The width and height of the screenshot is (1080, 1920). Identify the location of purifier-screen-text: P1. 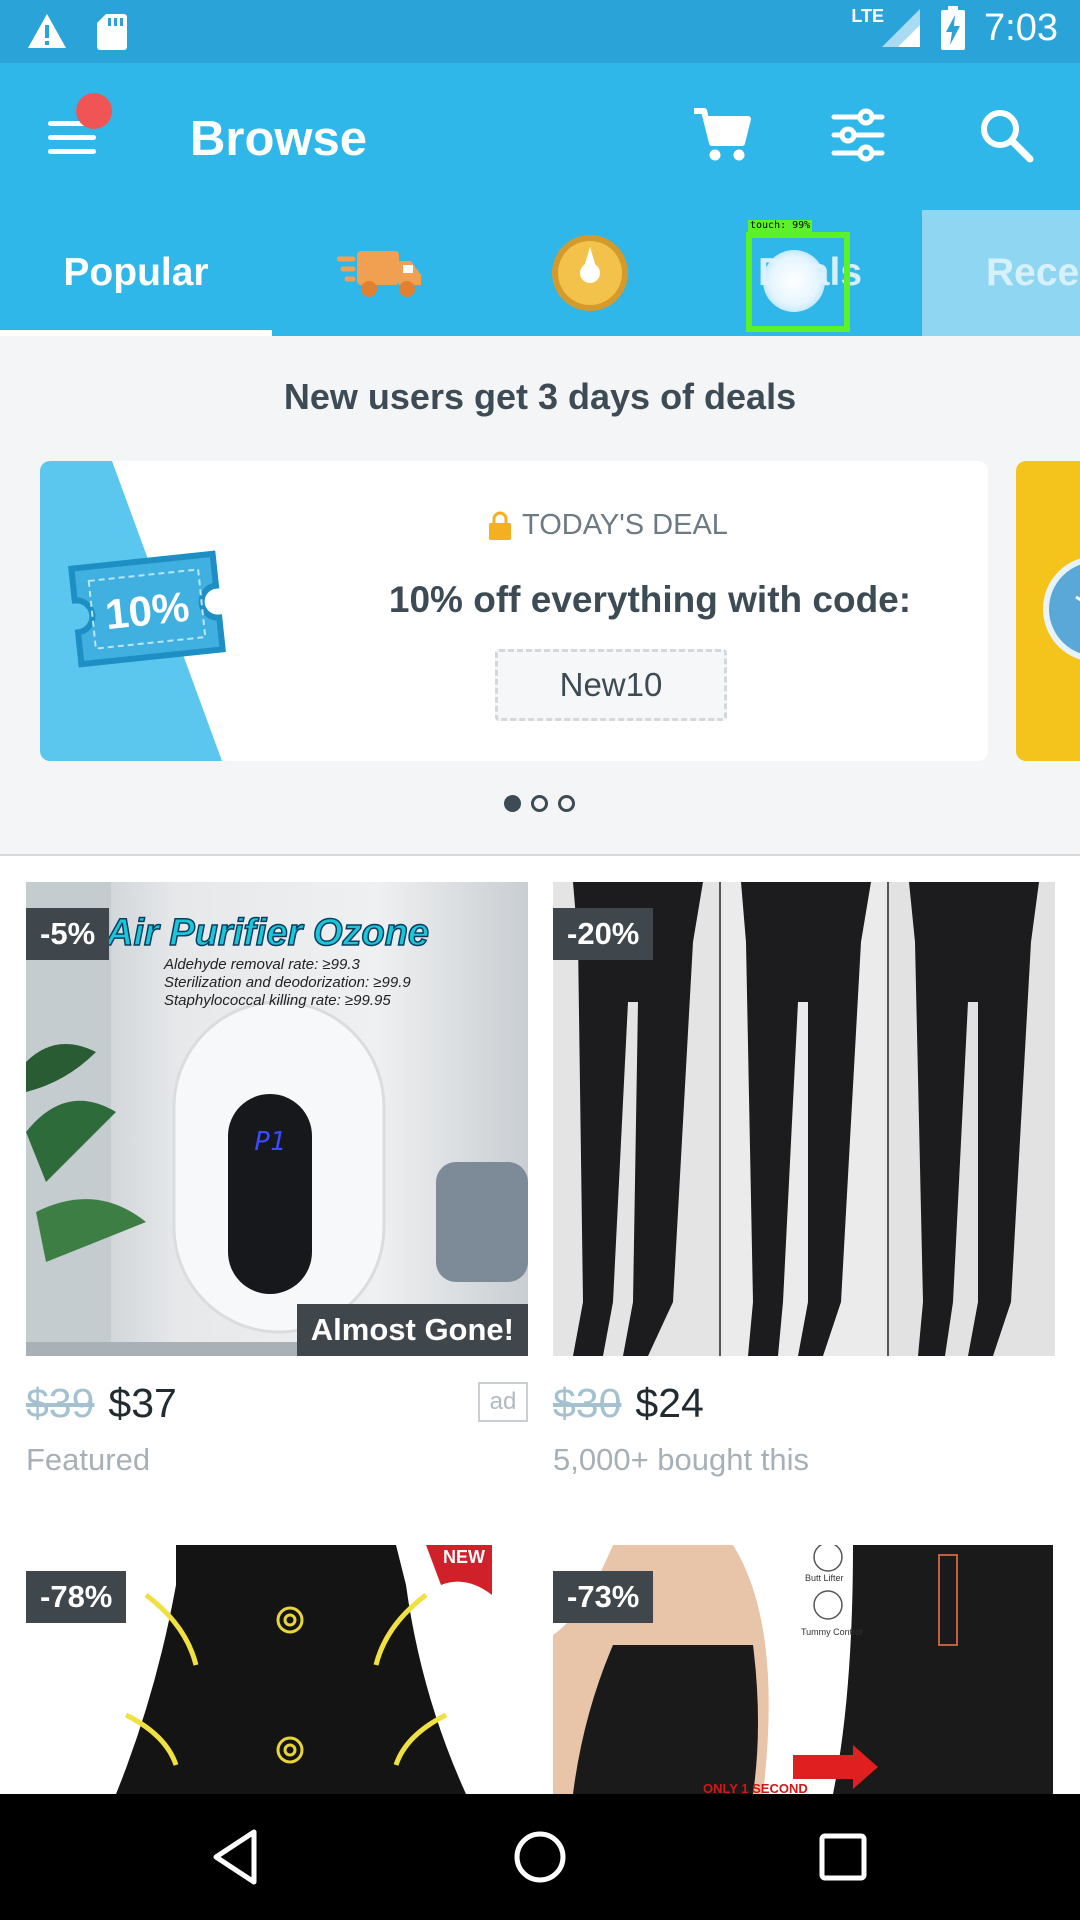
(269, 1142).